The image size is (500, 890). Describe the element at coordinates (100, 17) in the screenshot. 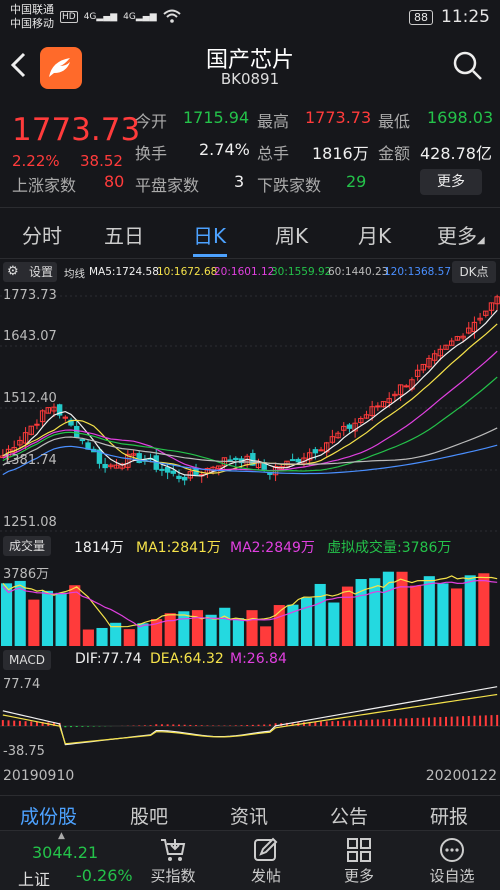

I see `signal-icon-1: 4G▂▄▆` at that location.